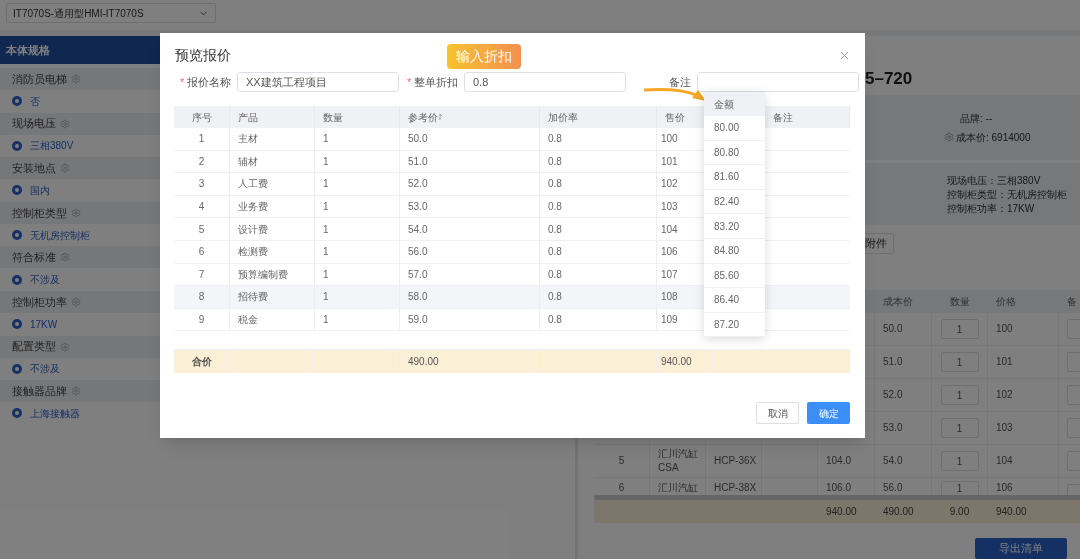  What do you see at coordinates (727, 251) in the screenshot?
I see `amount-cell-text: 84.80` at bounding box center [727, 251].